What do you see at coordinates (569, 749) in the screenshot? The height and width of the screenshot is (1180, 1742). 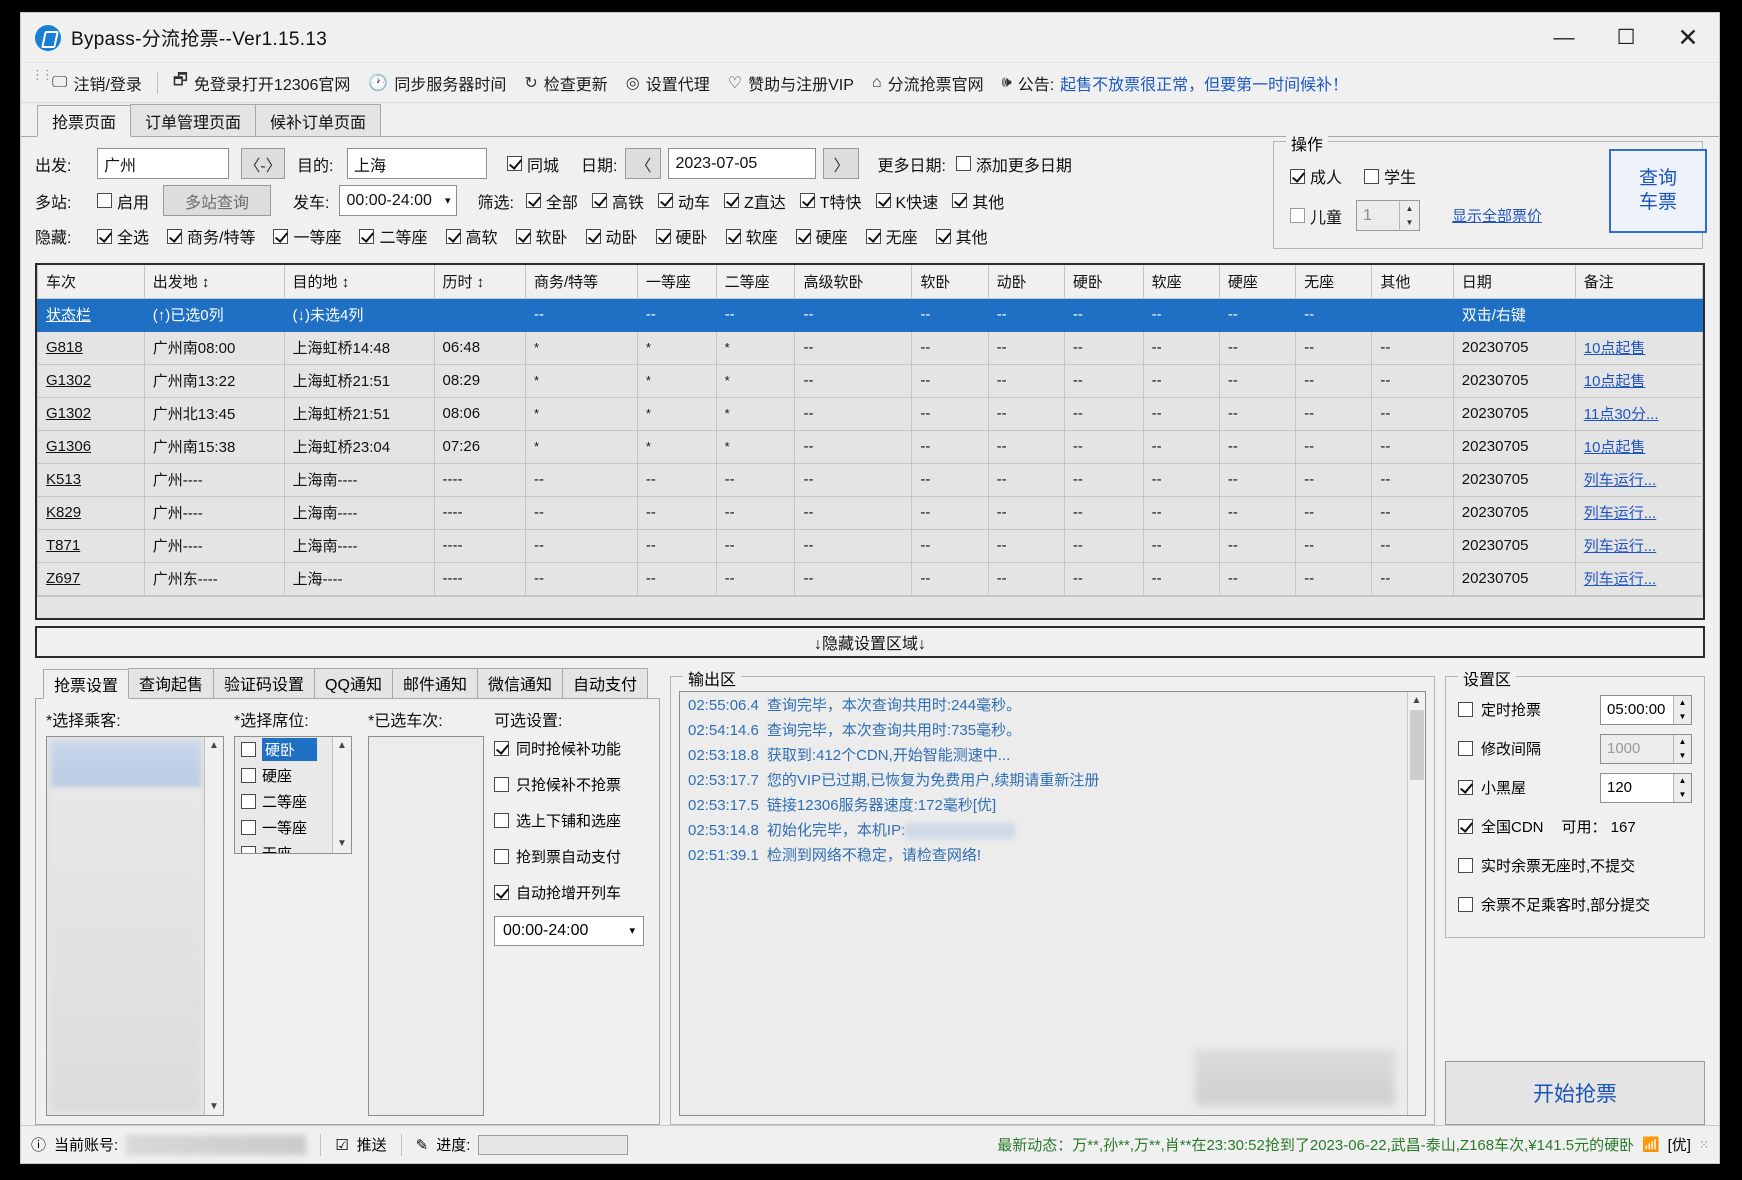 I see `option-grab-waitlist-too: 同时抢候补功能` at bounding box center [569, 749].